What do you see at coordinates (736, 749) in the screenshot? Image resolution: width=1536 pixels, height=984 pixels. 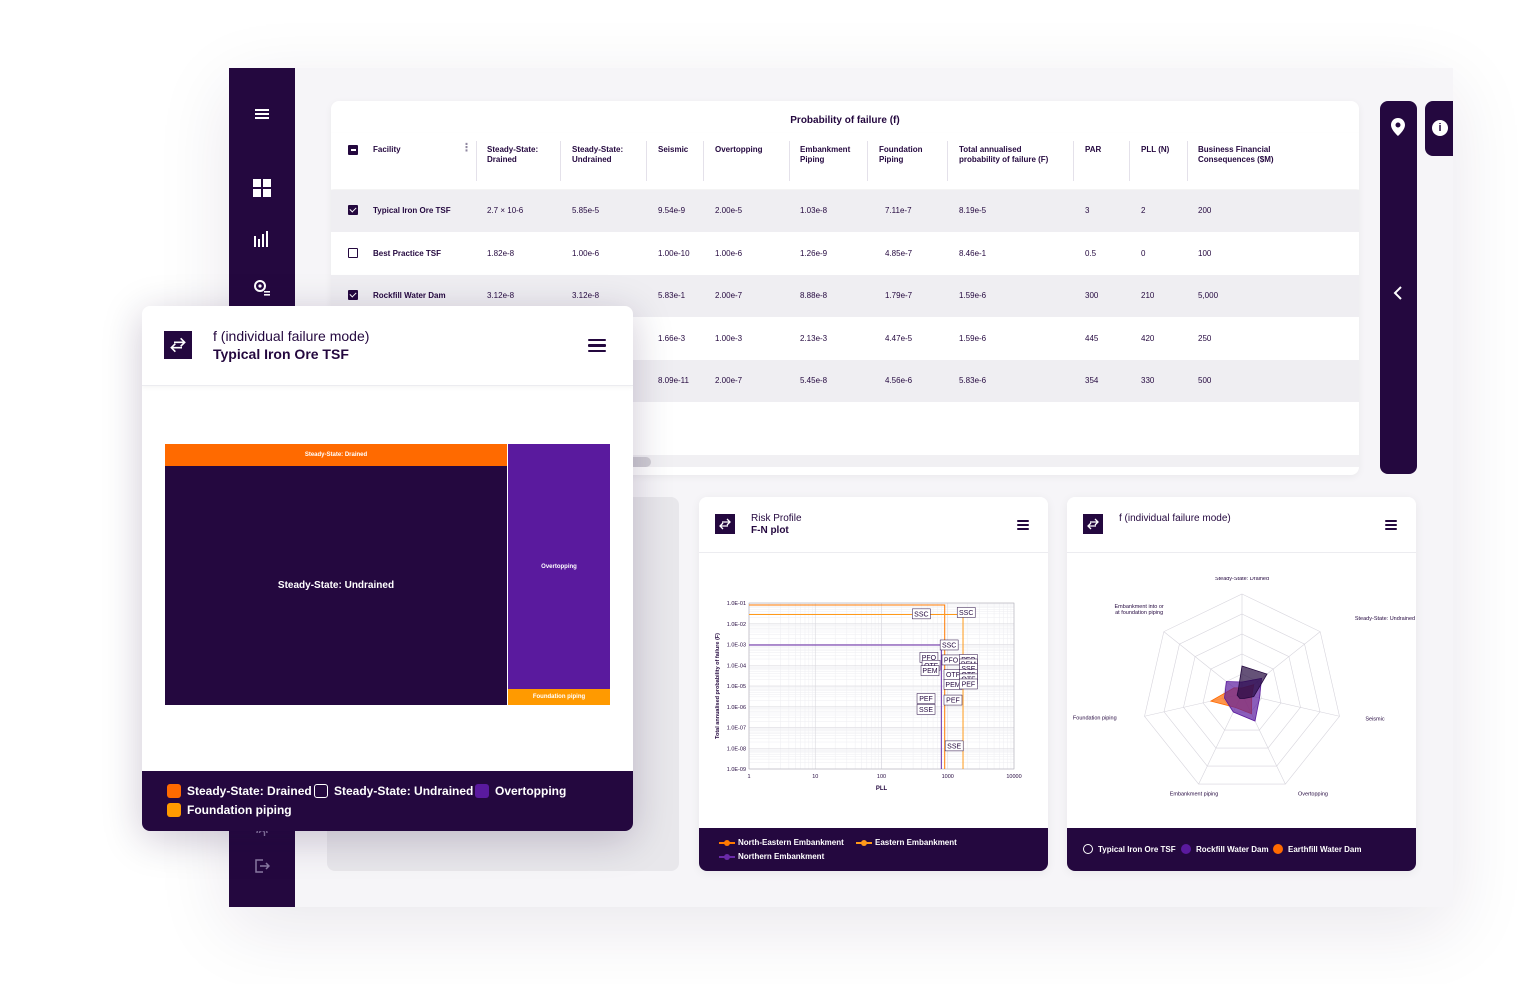 I see `y-tick-label: 1.0E-08` at bounding box center [736, 749].